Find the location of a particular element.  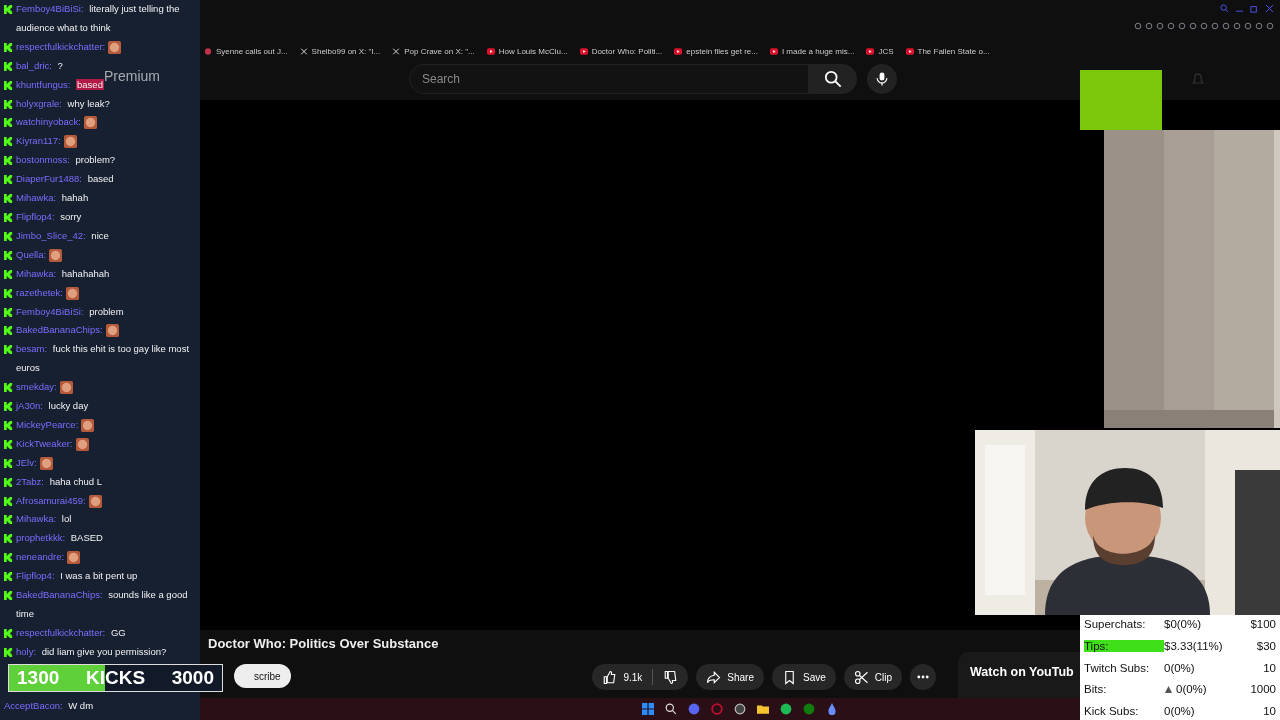

subscribe-button: scribe is located at coordinates (262, 676).